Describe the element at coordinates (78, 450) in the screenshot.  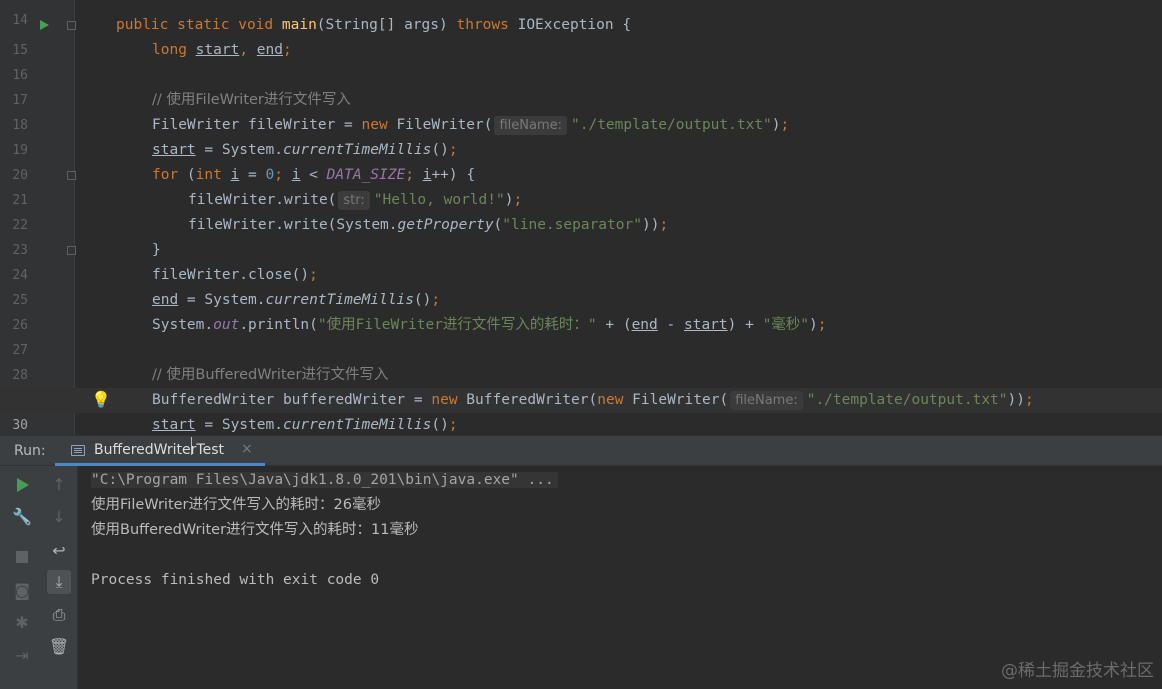
I see `console-tab-icon` at that location.